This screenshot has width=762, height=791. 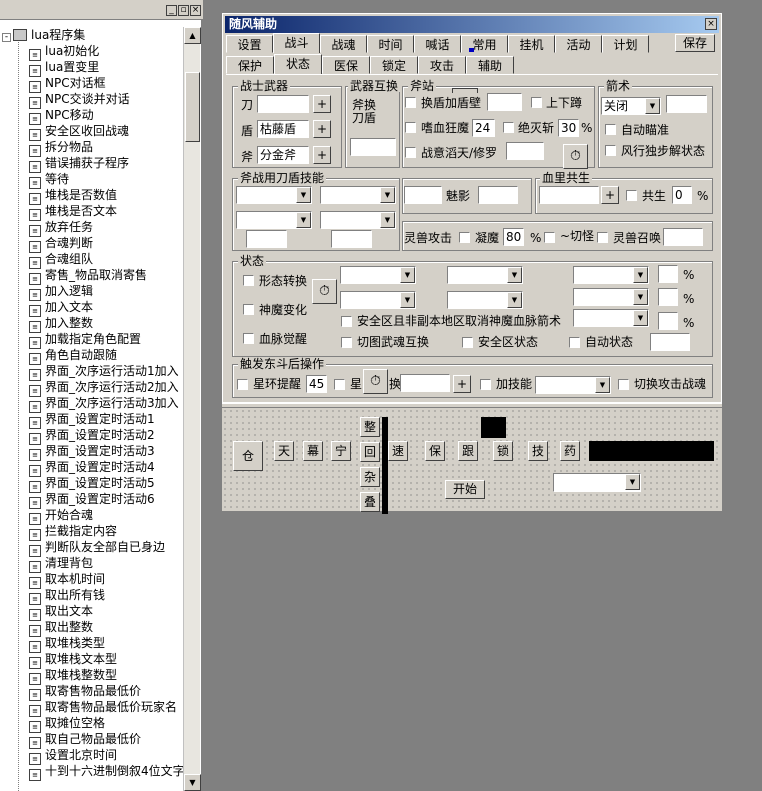 What do you see at coordinates (85, 692) in the screenshot?
I see `tree-item: ≡ 取寄售物品最低价` at bounding box center [85, 692].